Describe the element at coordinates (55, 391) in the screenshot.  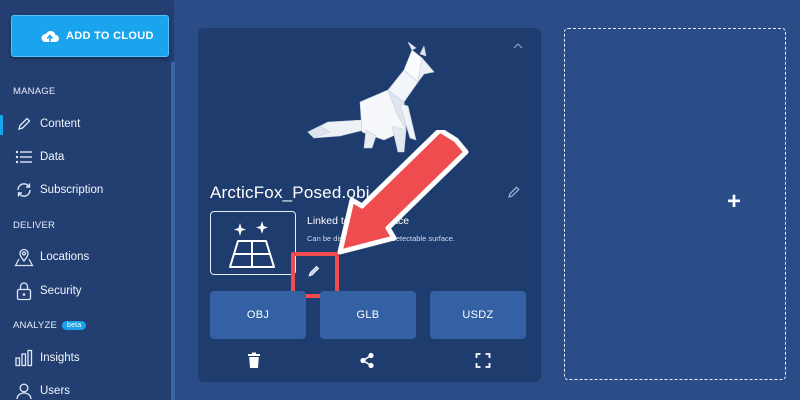
I see `sidebar-item-label: Users` at that location.